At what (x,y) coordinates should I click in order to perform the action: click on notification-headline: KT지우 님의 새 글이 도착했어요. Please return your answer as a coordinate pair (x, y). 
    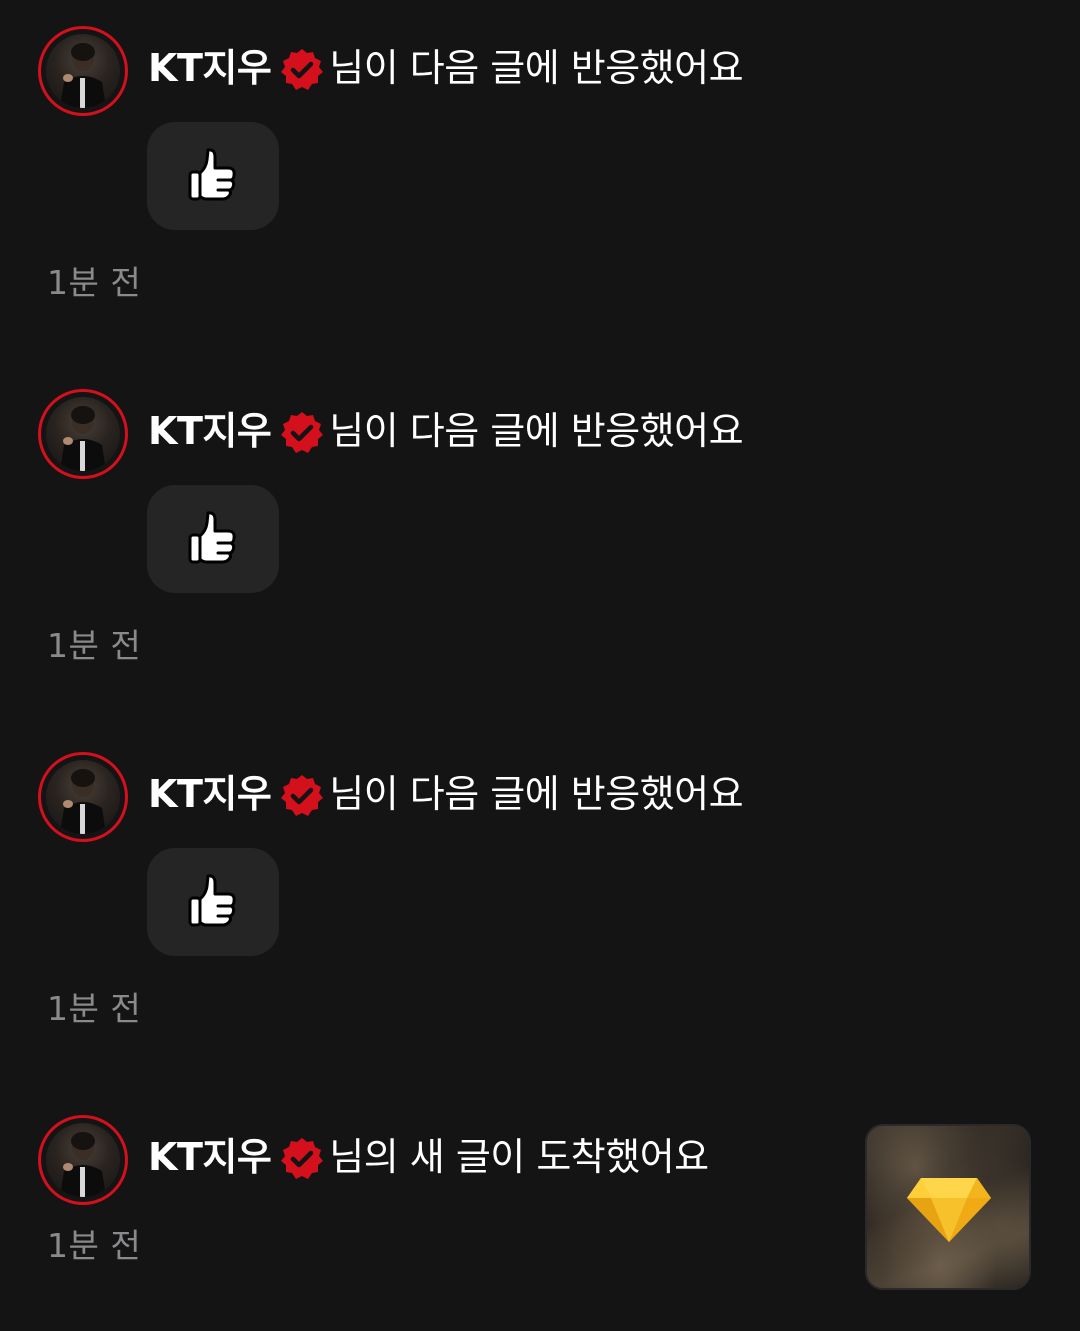
    Looking at the image, I should click on (428, 1157).